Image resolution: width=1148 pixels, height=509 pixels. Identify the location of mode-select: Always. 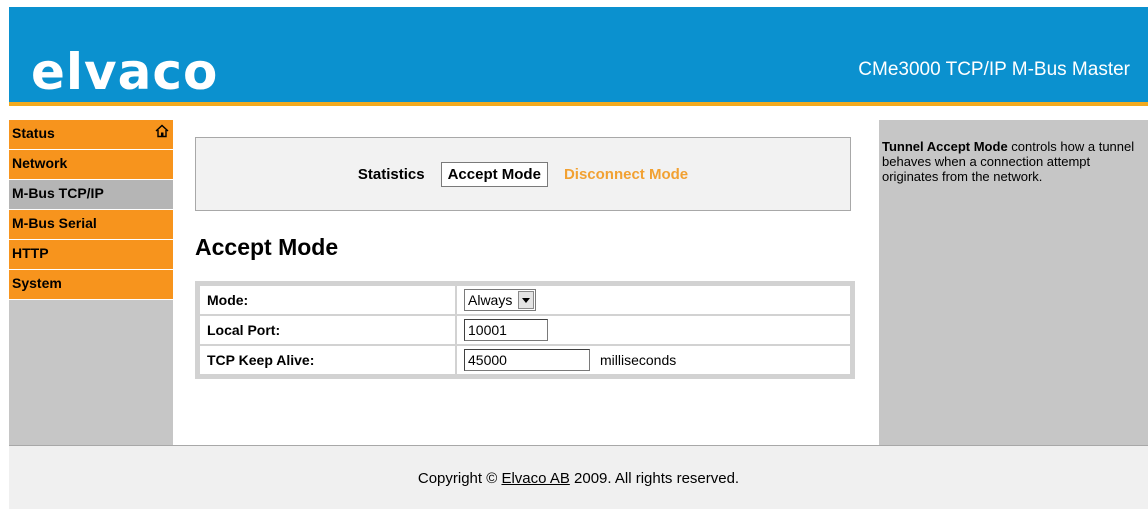
(500, 300).